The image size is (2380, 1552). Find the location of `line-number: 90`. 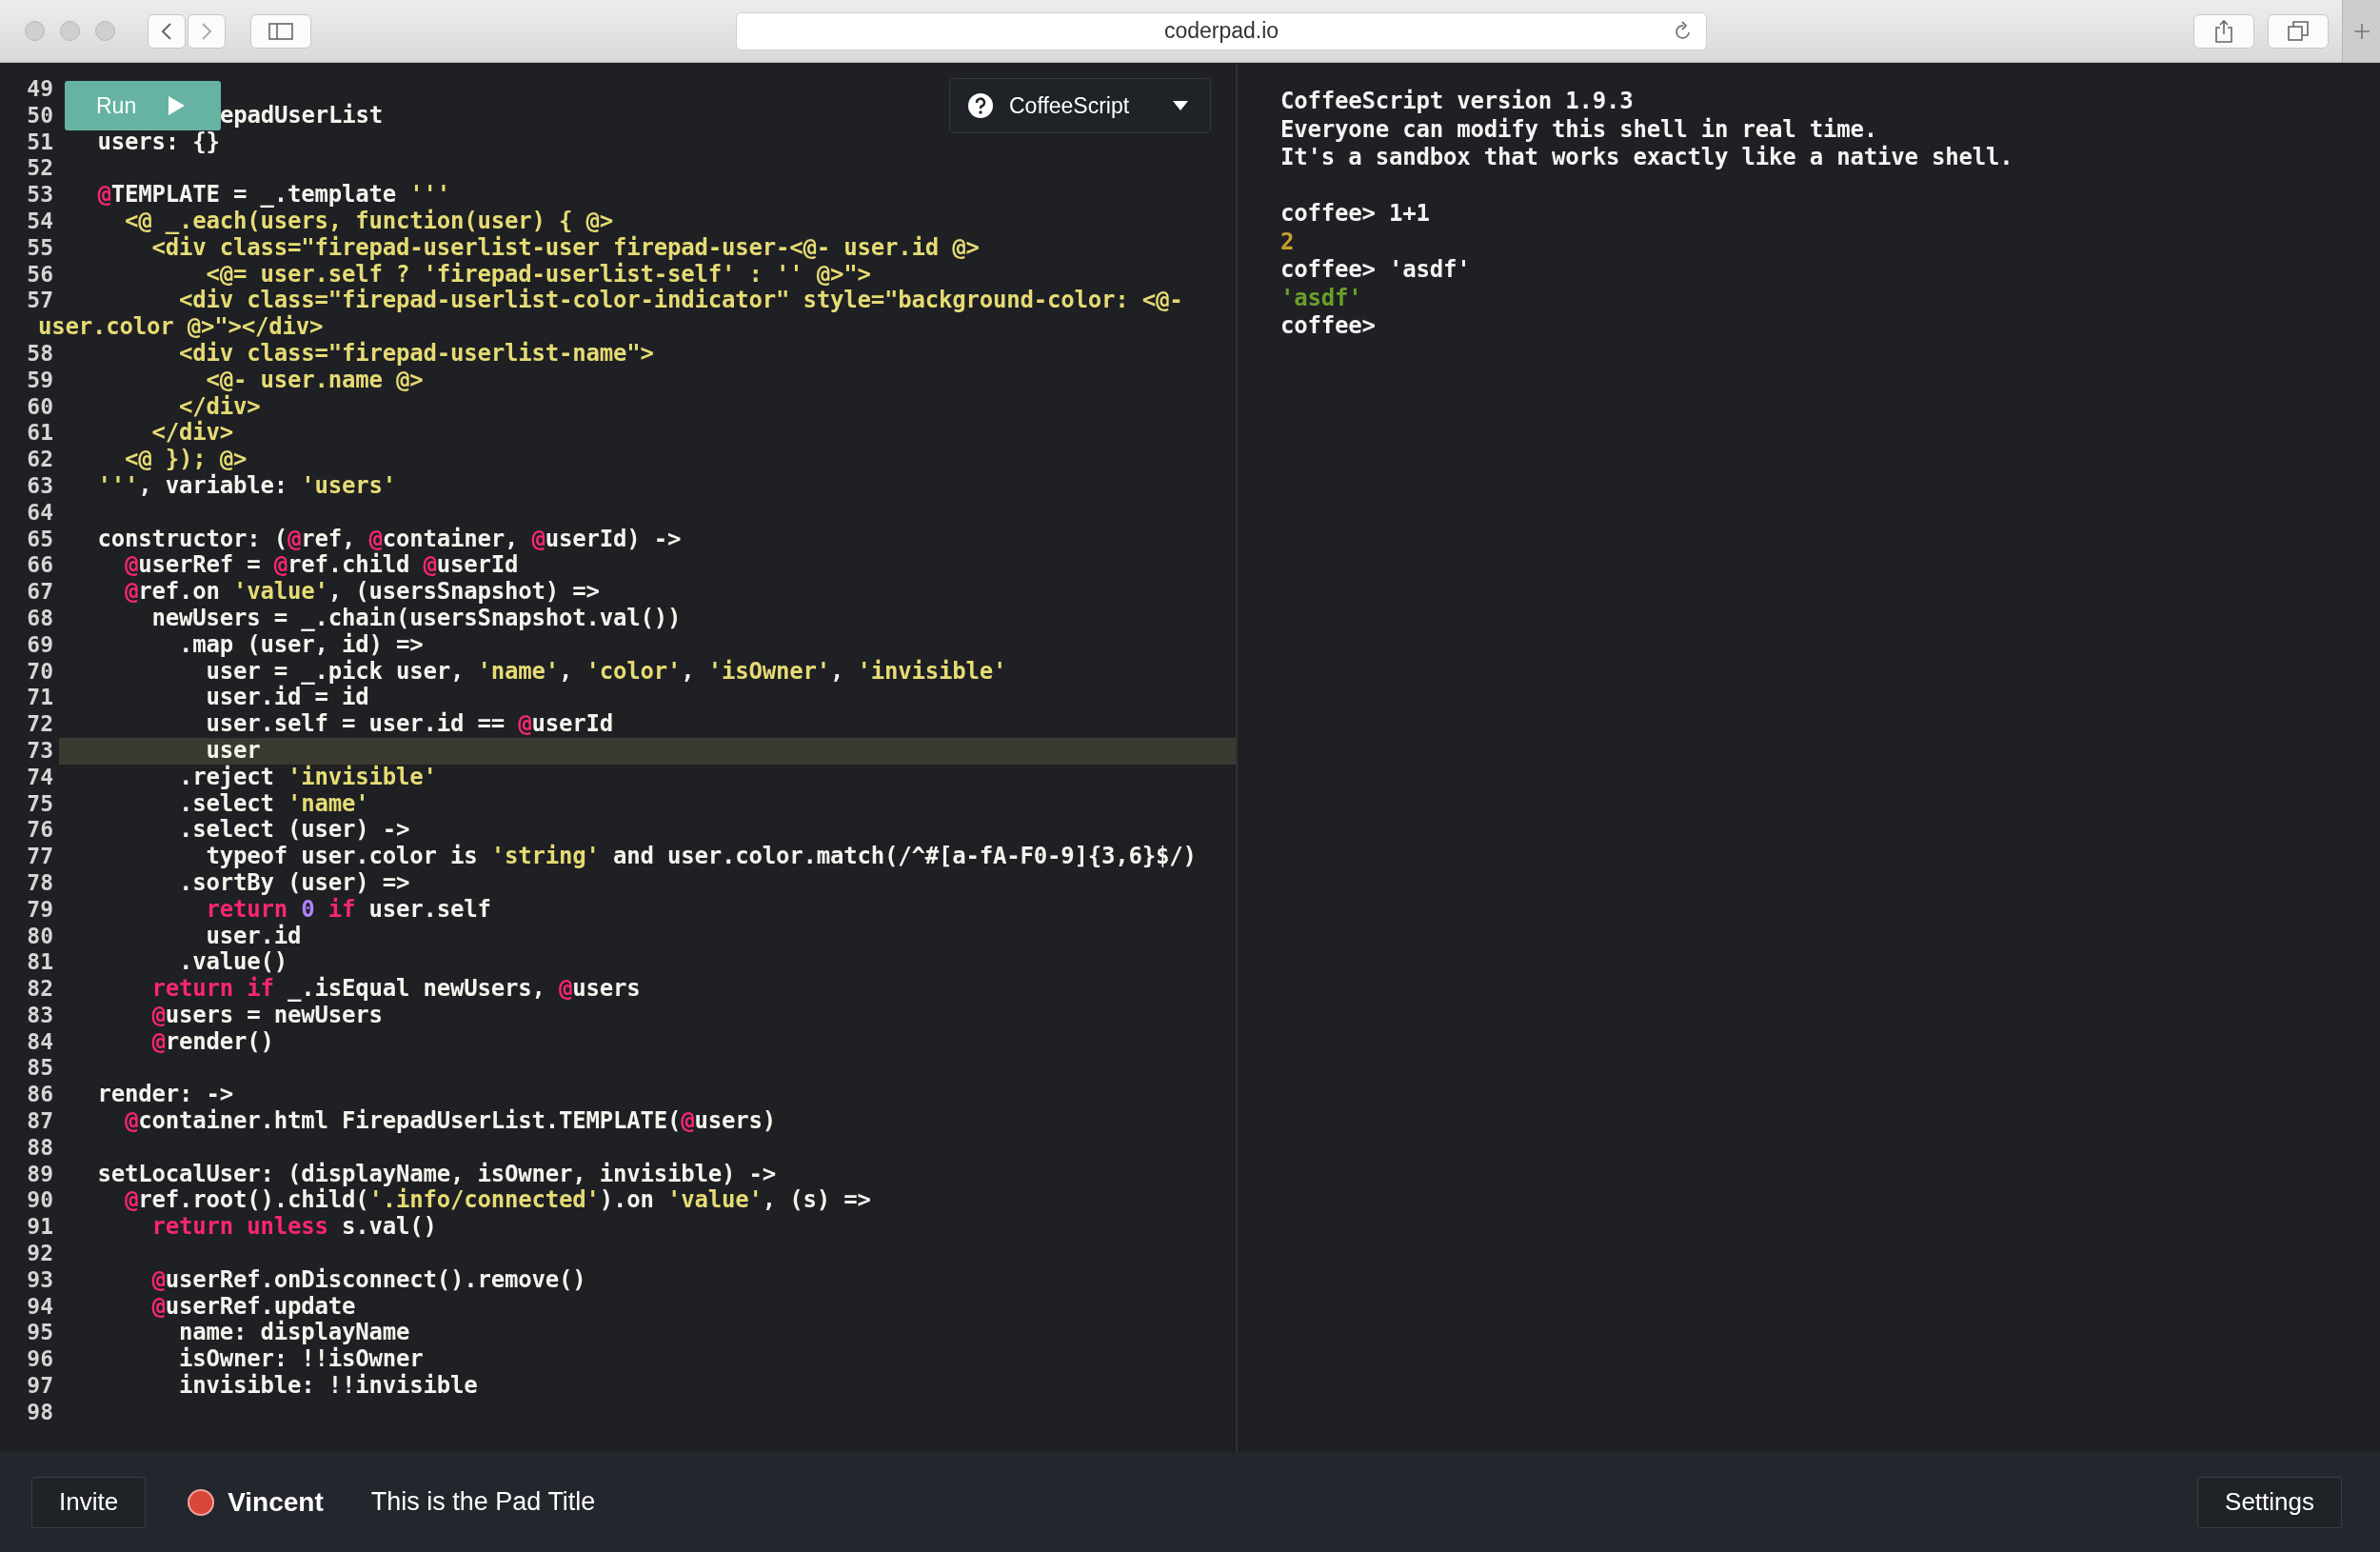

line-number: 90 is located at coordinates (40, 1201).